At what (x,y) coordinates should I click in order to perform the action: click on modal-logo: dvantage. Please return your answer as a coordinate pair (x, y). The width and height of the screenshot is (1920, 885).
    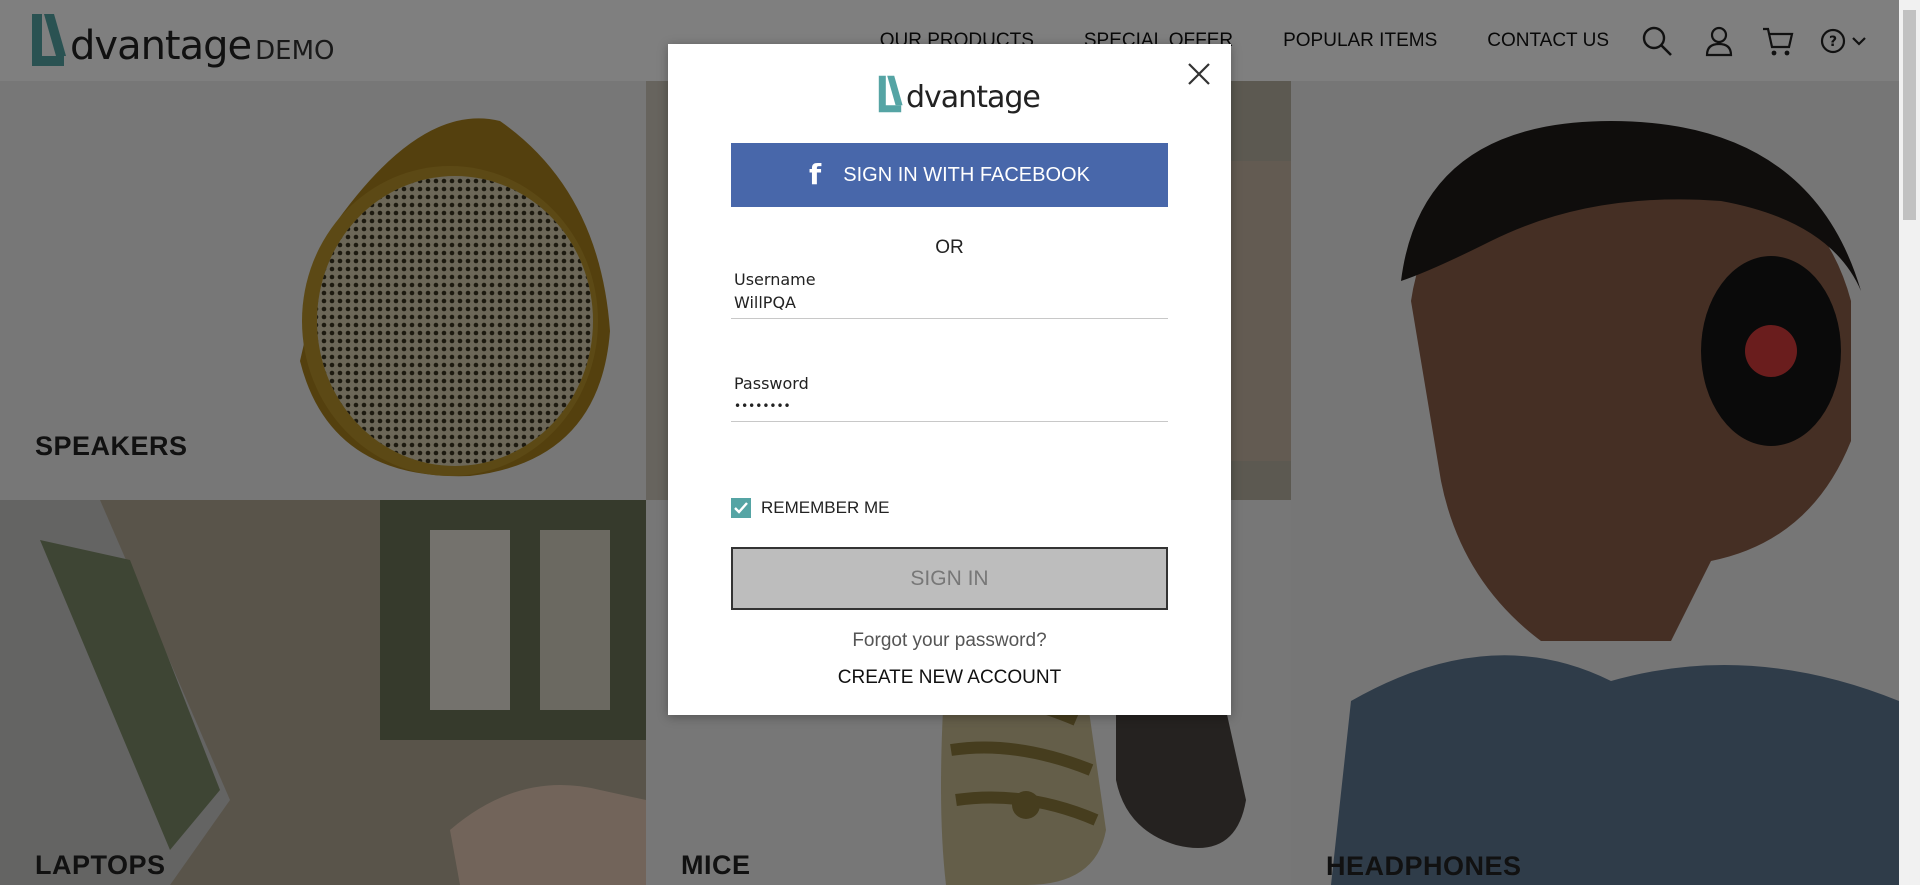
    Looking at the image, I should click on (958, 94).